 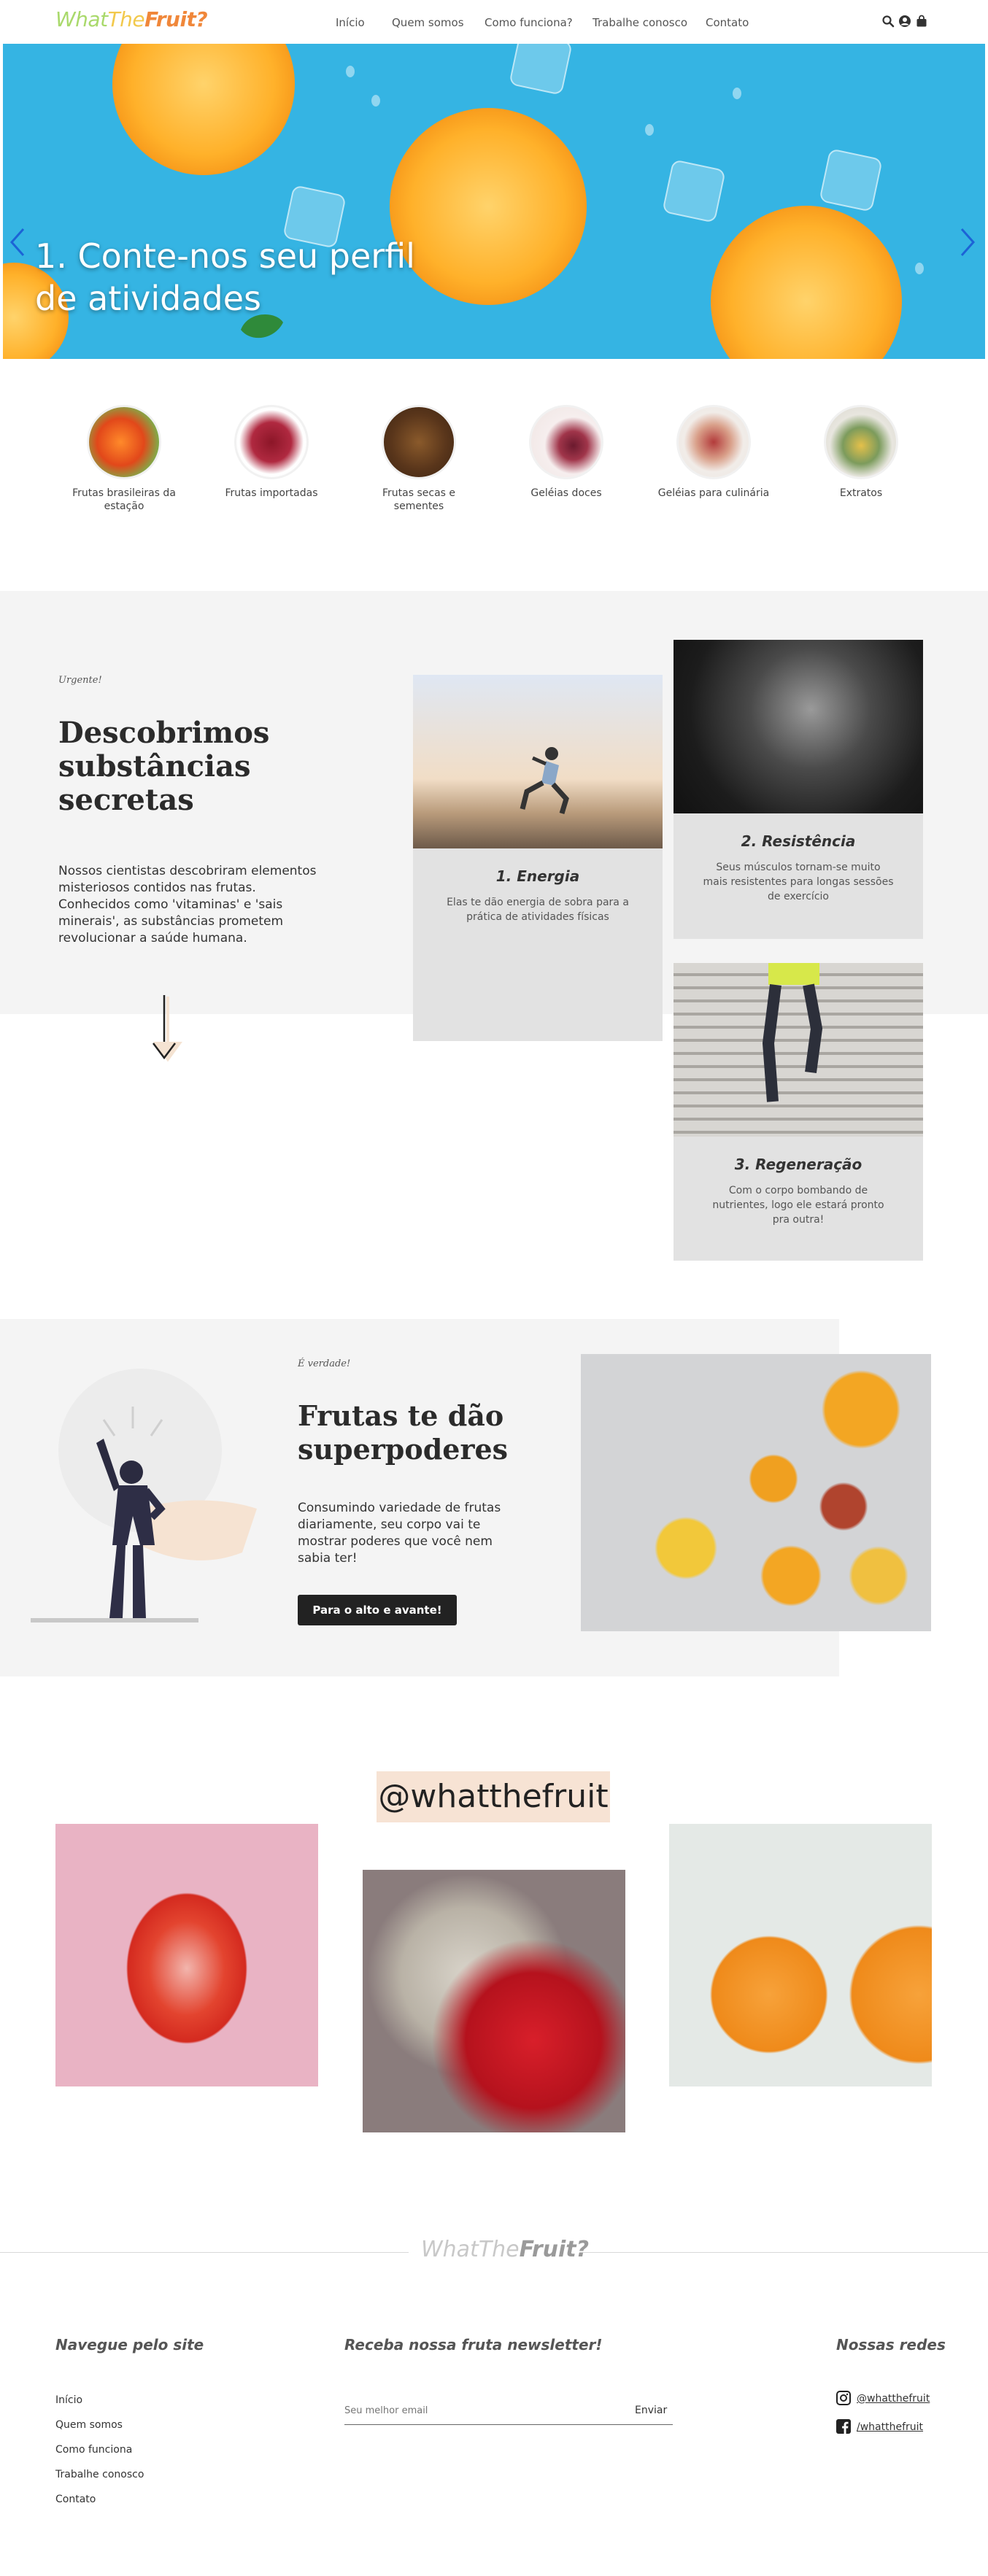 What do you see at coordinates (225, 256) in the screenshot?
I see `hero-title-line1: 1. Conte-nos seu perfil` at bounding box center [225, 256].